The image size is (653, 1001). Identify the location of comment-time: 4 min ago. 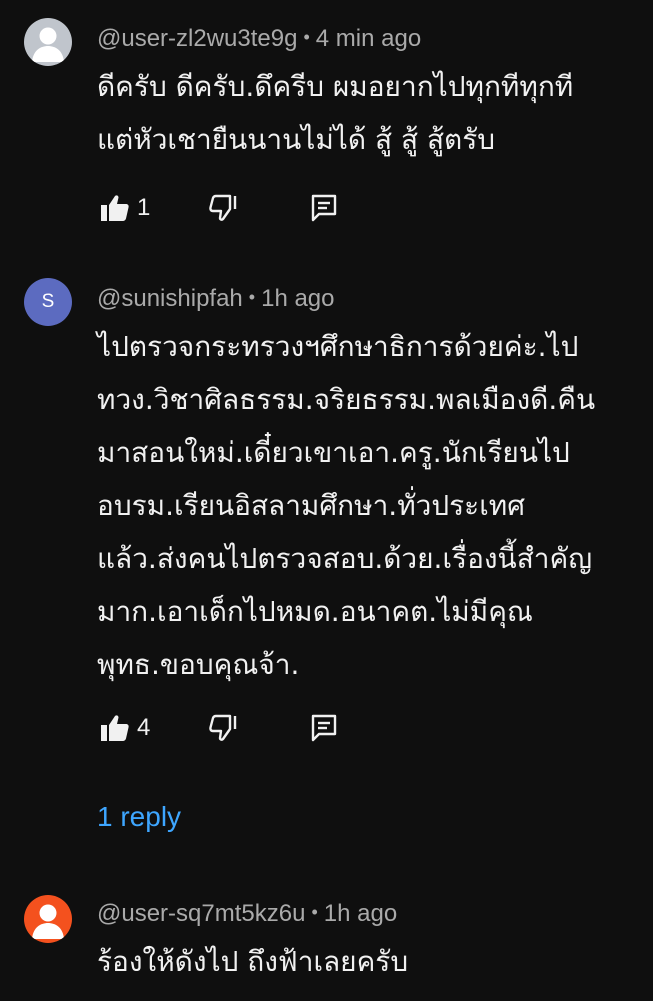
(368, 38).